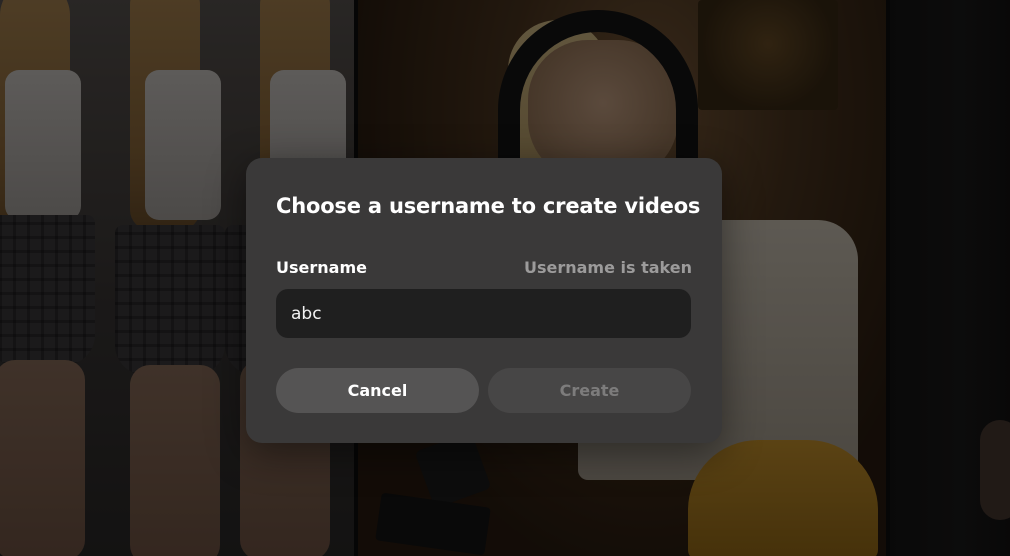 This screenshot has width=1010, height=556. What do you see at coordinates (483, 313) in the screenshot?
I see `username-input` at bounding box center [483, 313].